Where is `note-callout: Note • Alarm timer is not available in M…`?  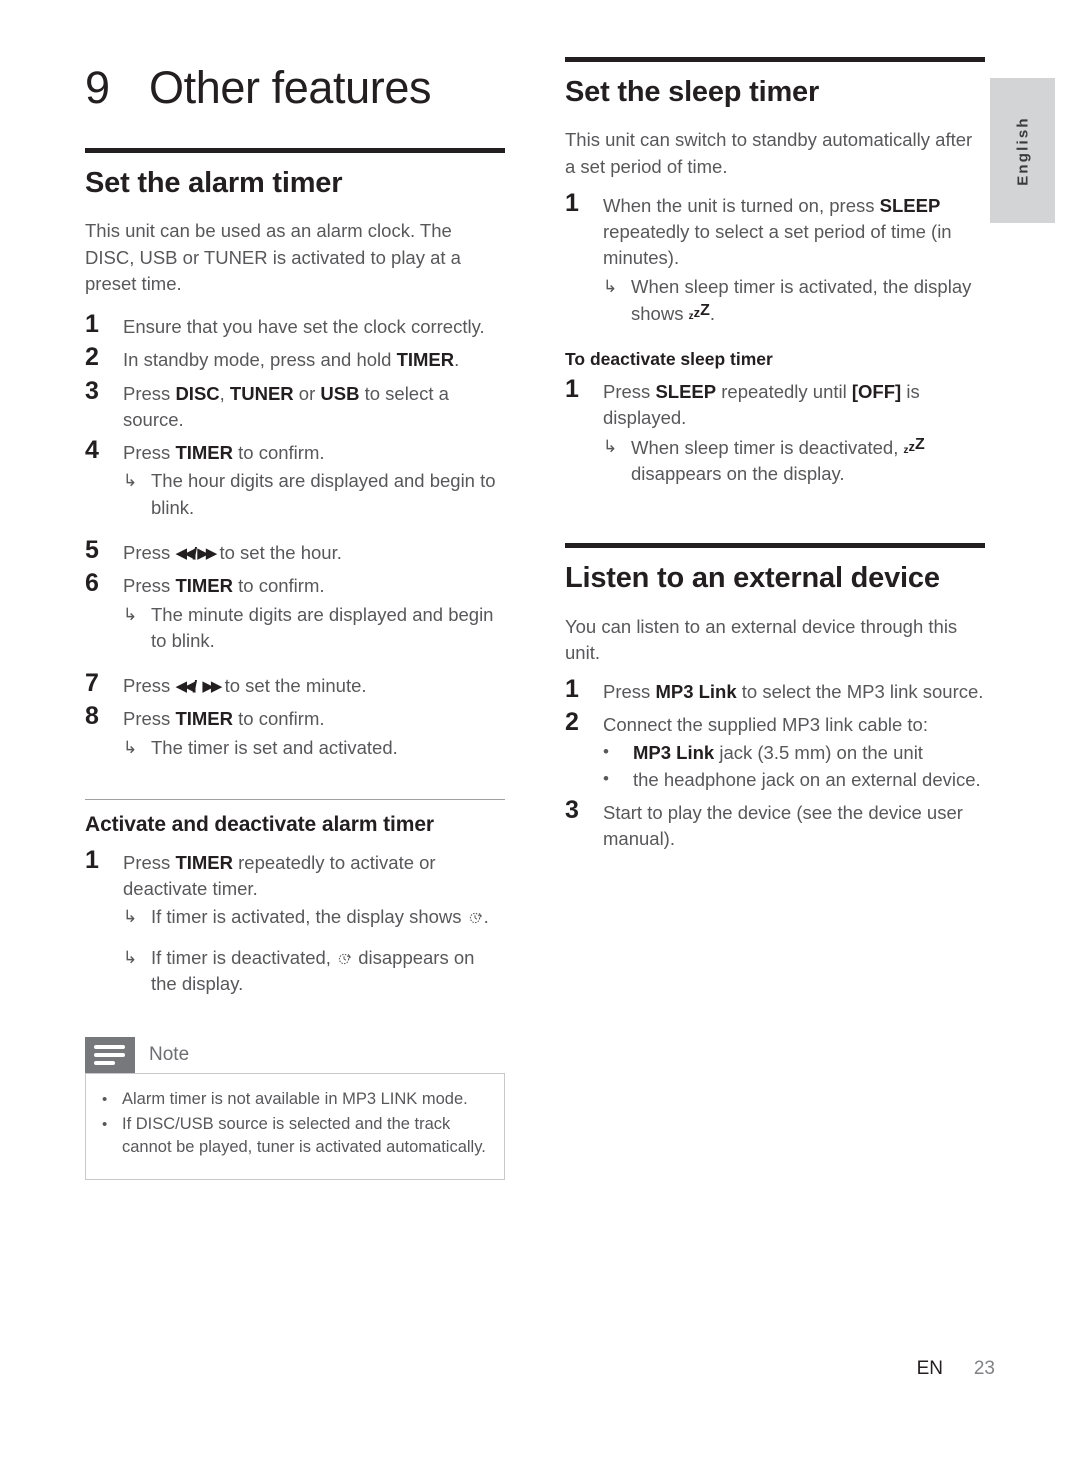
note-callout: Note • Alarm timer is not available in M… is located at coordinates (295, 1108).